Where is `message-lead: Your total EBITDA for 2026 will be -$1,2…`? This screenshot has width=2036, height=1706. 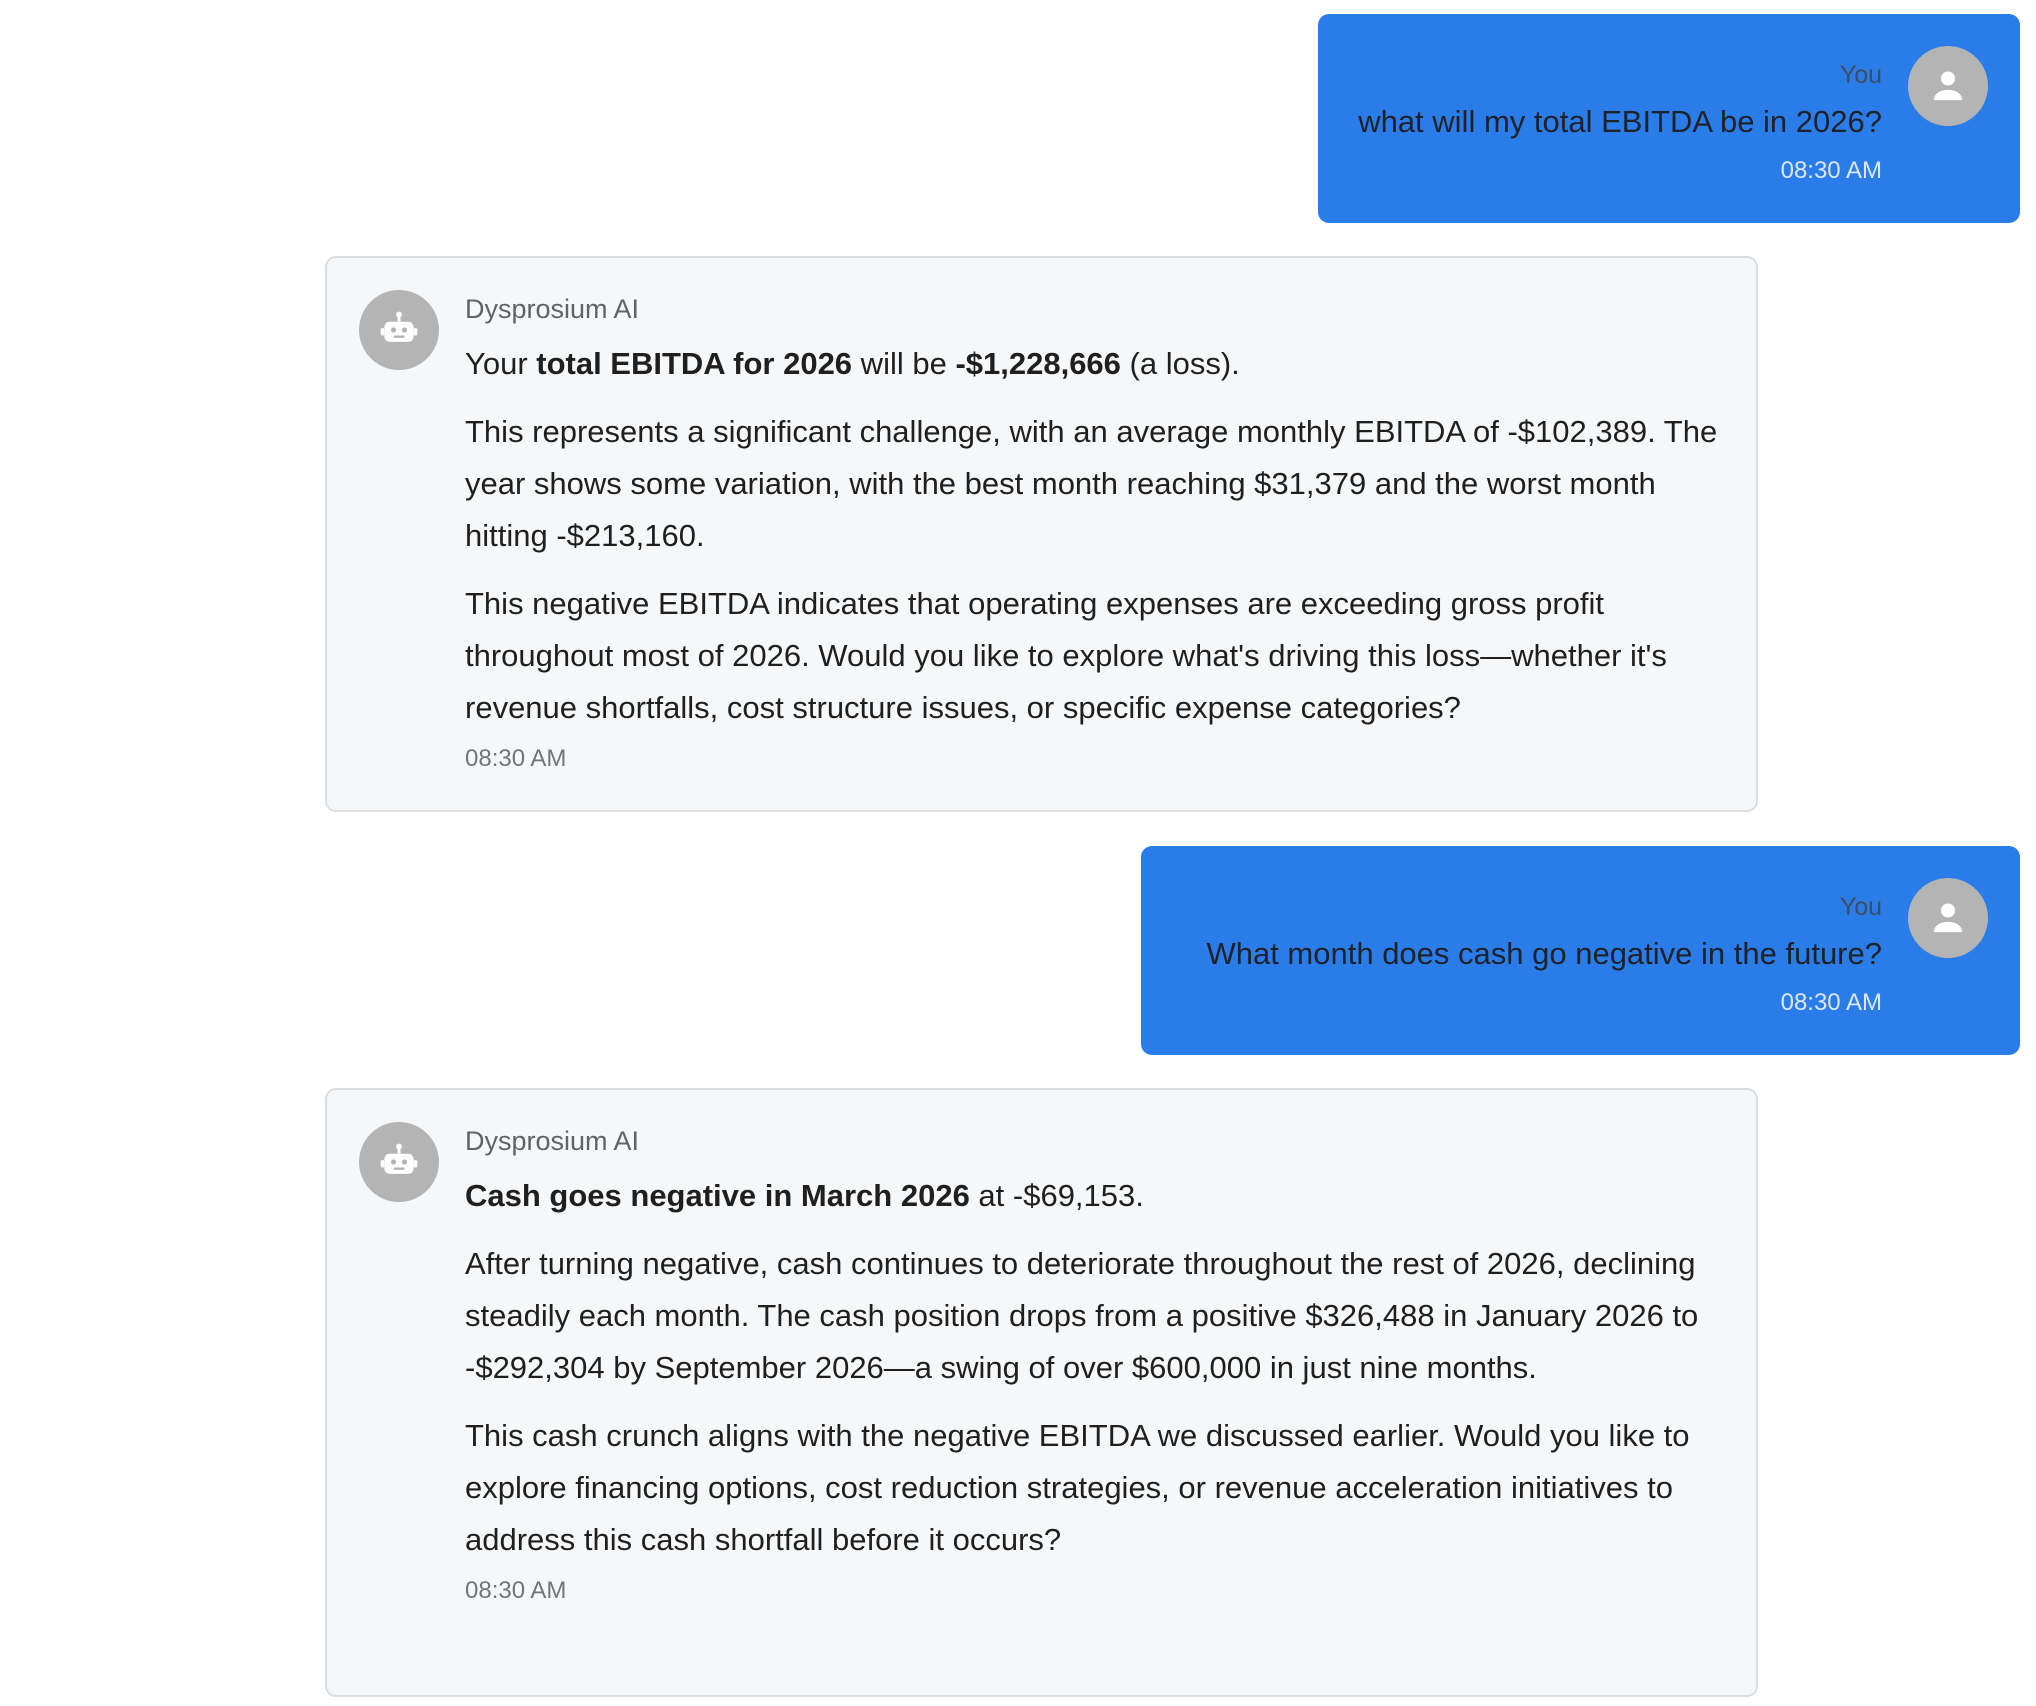 message-lead: Your total EBITDA for 2026 will be -$1,2… is located at coordinates (1095, 364).